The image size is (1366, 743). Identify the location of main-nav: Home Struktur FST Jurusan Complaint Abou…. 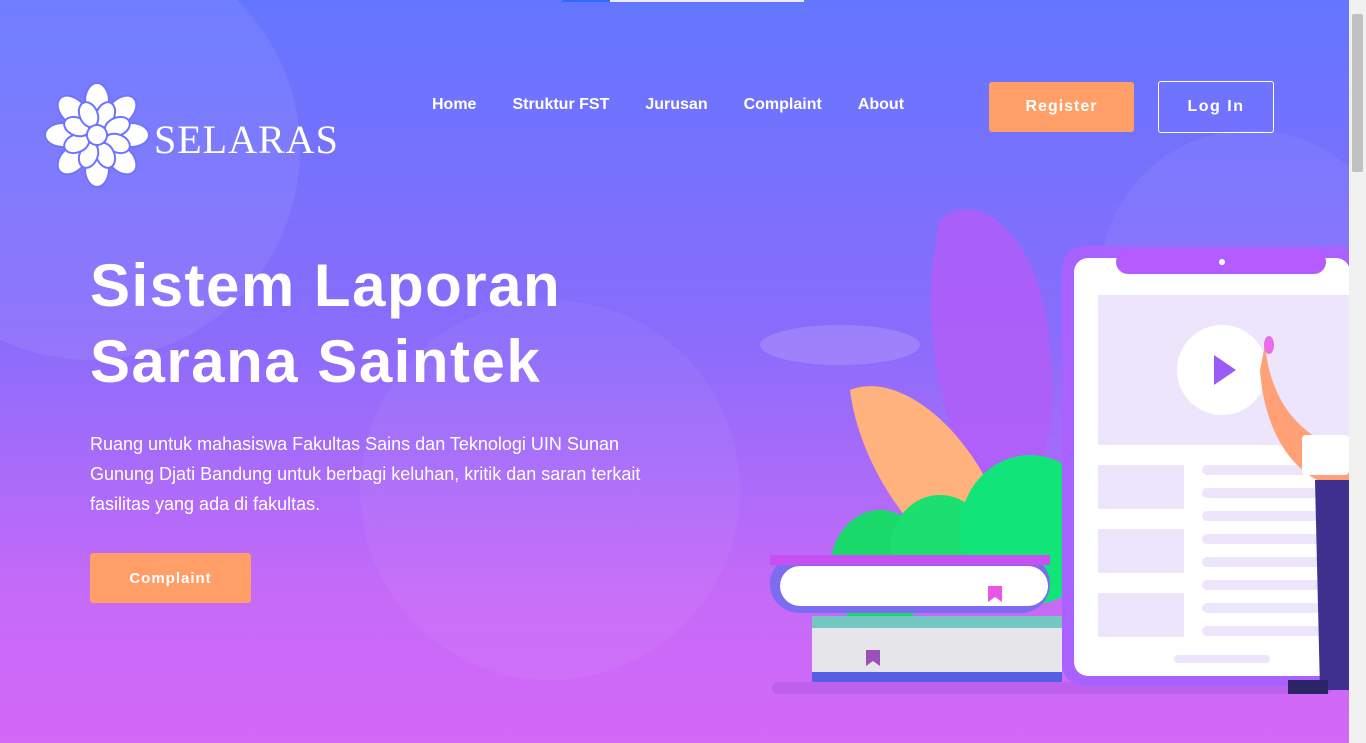
(686, 105).